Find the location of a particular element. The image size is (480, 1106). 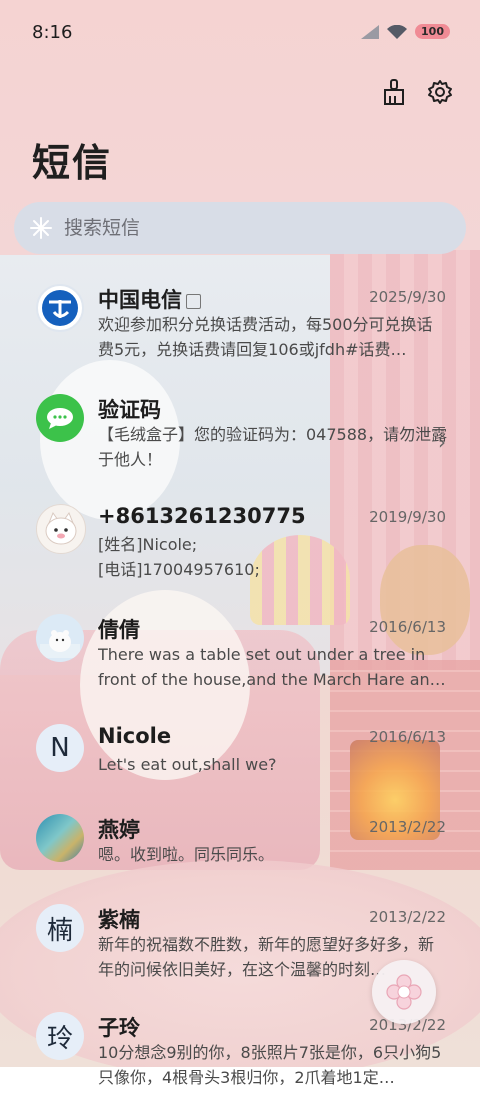

contact-name: 燕婷 is located at coordinates (119, 830).